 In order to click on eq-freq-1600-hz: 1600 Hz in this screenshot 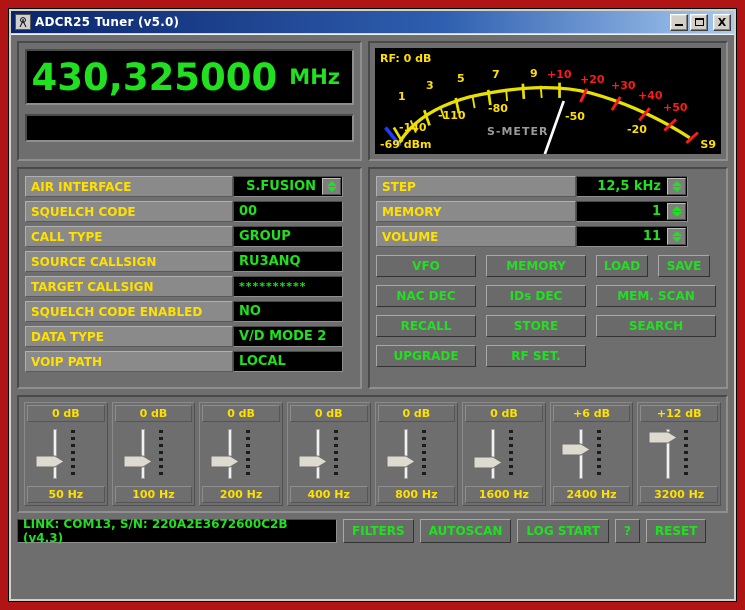, I will do `click(504, 494)`.